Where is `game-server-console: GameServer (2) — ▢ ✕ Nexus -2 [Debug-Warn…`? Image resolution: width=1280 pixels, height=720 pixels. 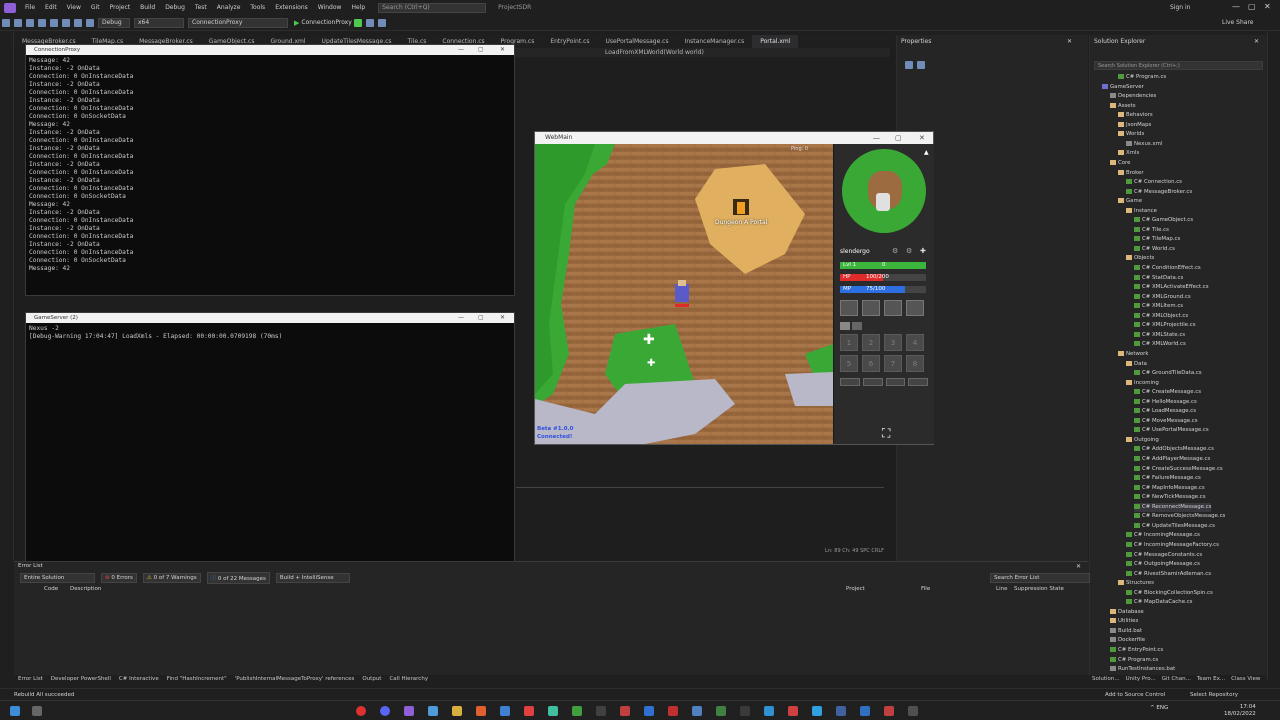 game-server-console: GameServer (2) — ▢ ✕ Nexus -2 [Debug-Warn… is located at coordinates (270, 437).